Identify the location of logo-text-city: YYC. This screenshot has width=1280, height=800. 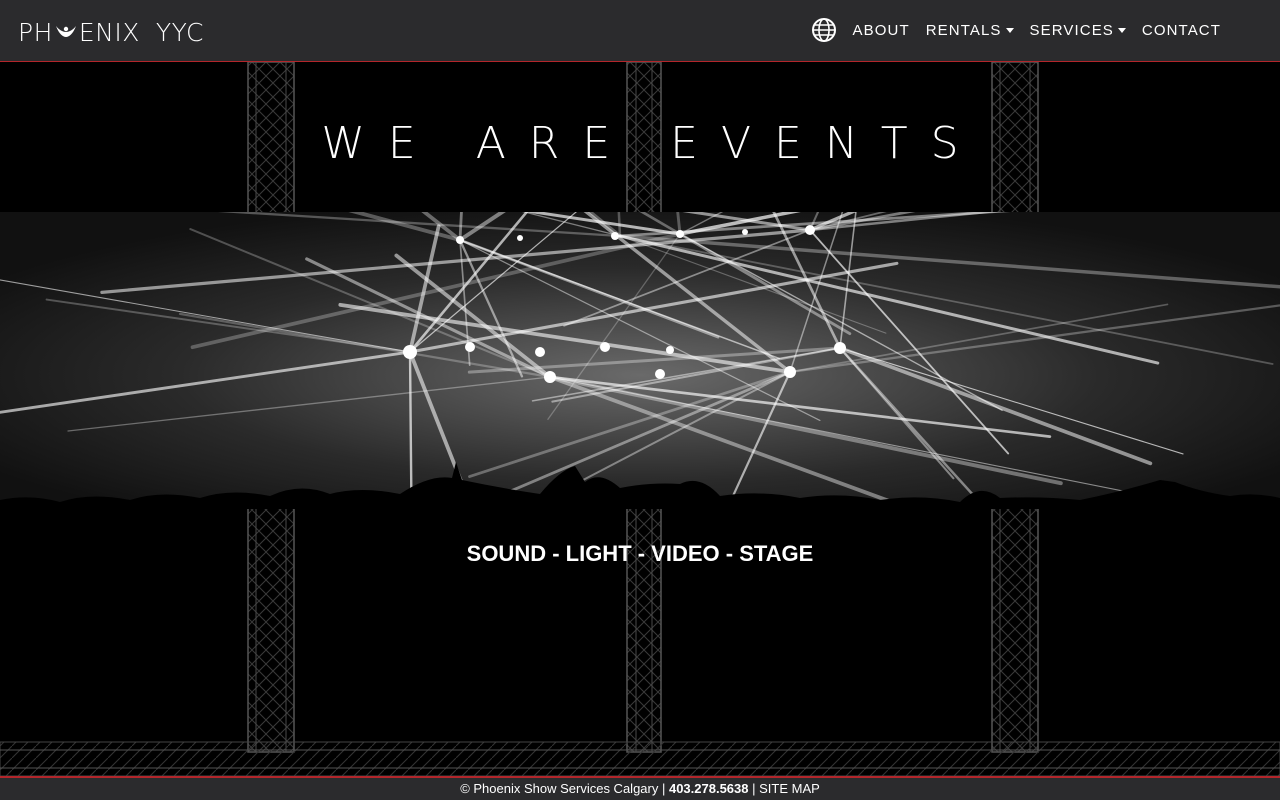
(180, 32).